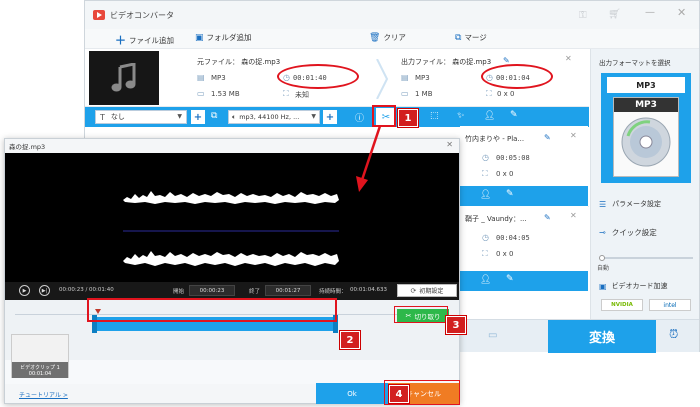 This screenshot has width=700, height=407. I want to click on item-2-edit-bar: 👤︎ ✎, so click(524, 196).